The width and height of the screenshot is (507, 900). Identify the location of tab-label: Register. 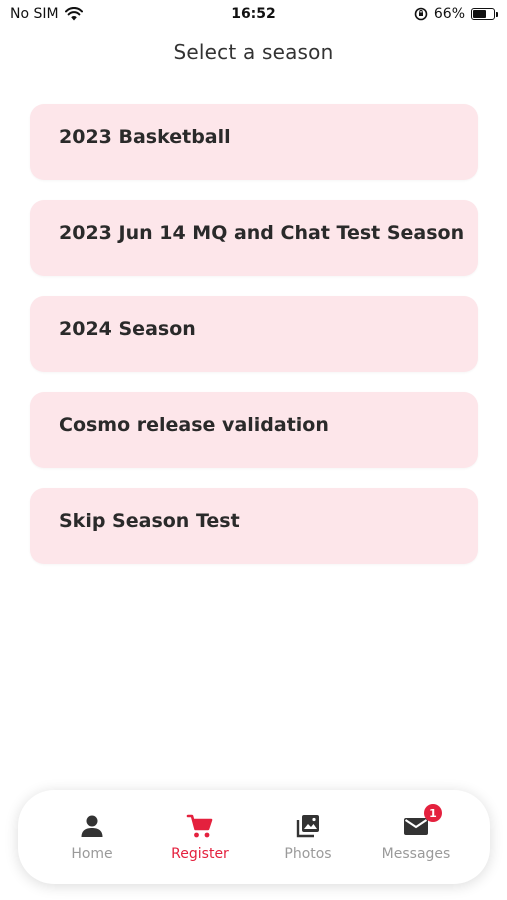
(200, 854).